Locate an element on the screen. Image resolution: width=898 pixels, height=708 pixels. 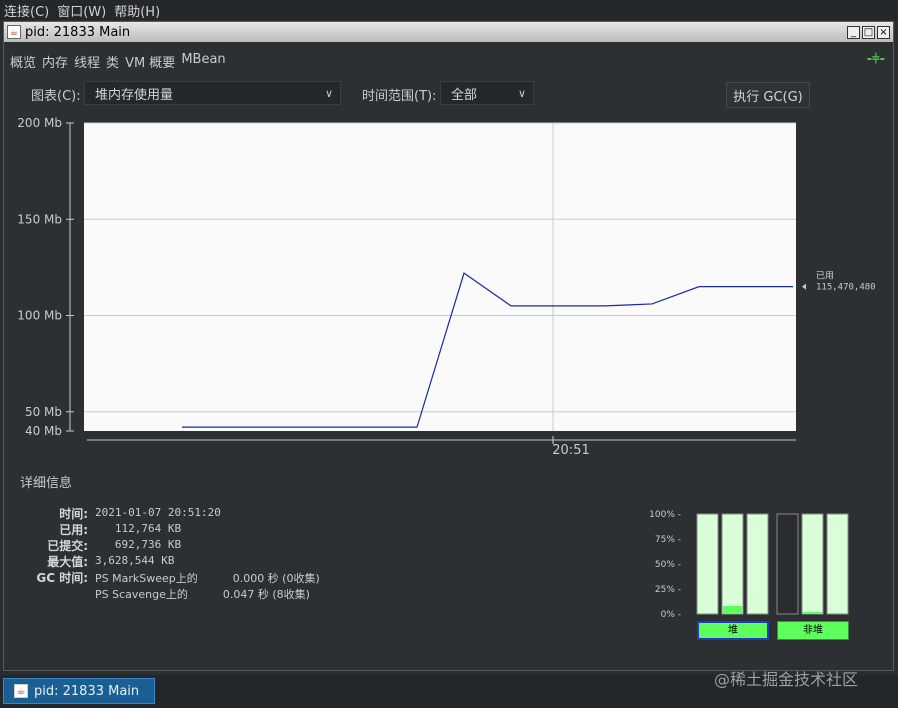
tab-mbean: MBean is located at coordinates (203, 61).